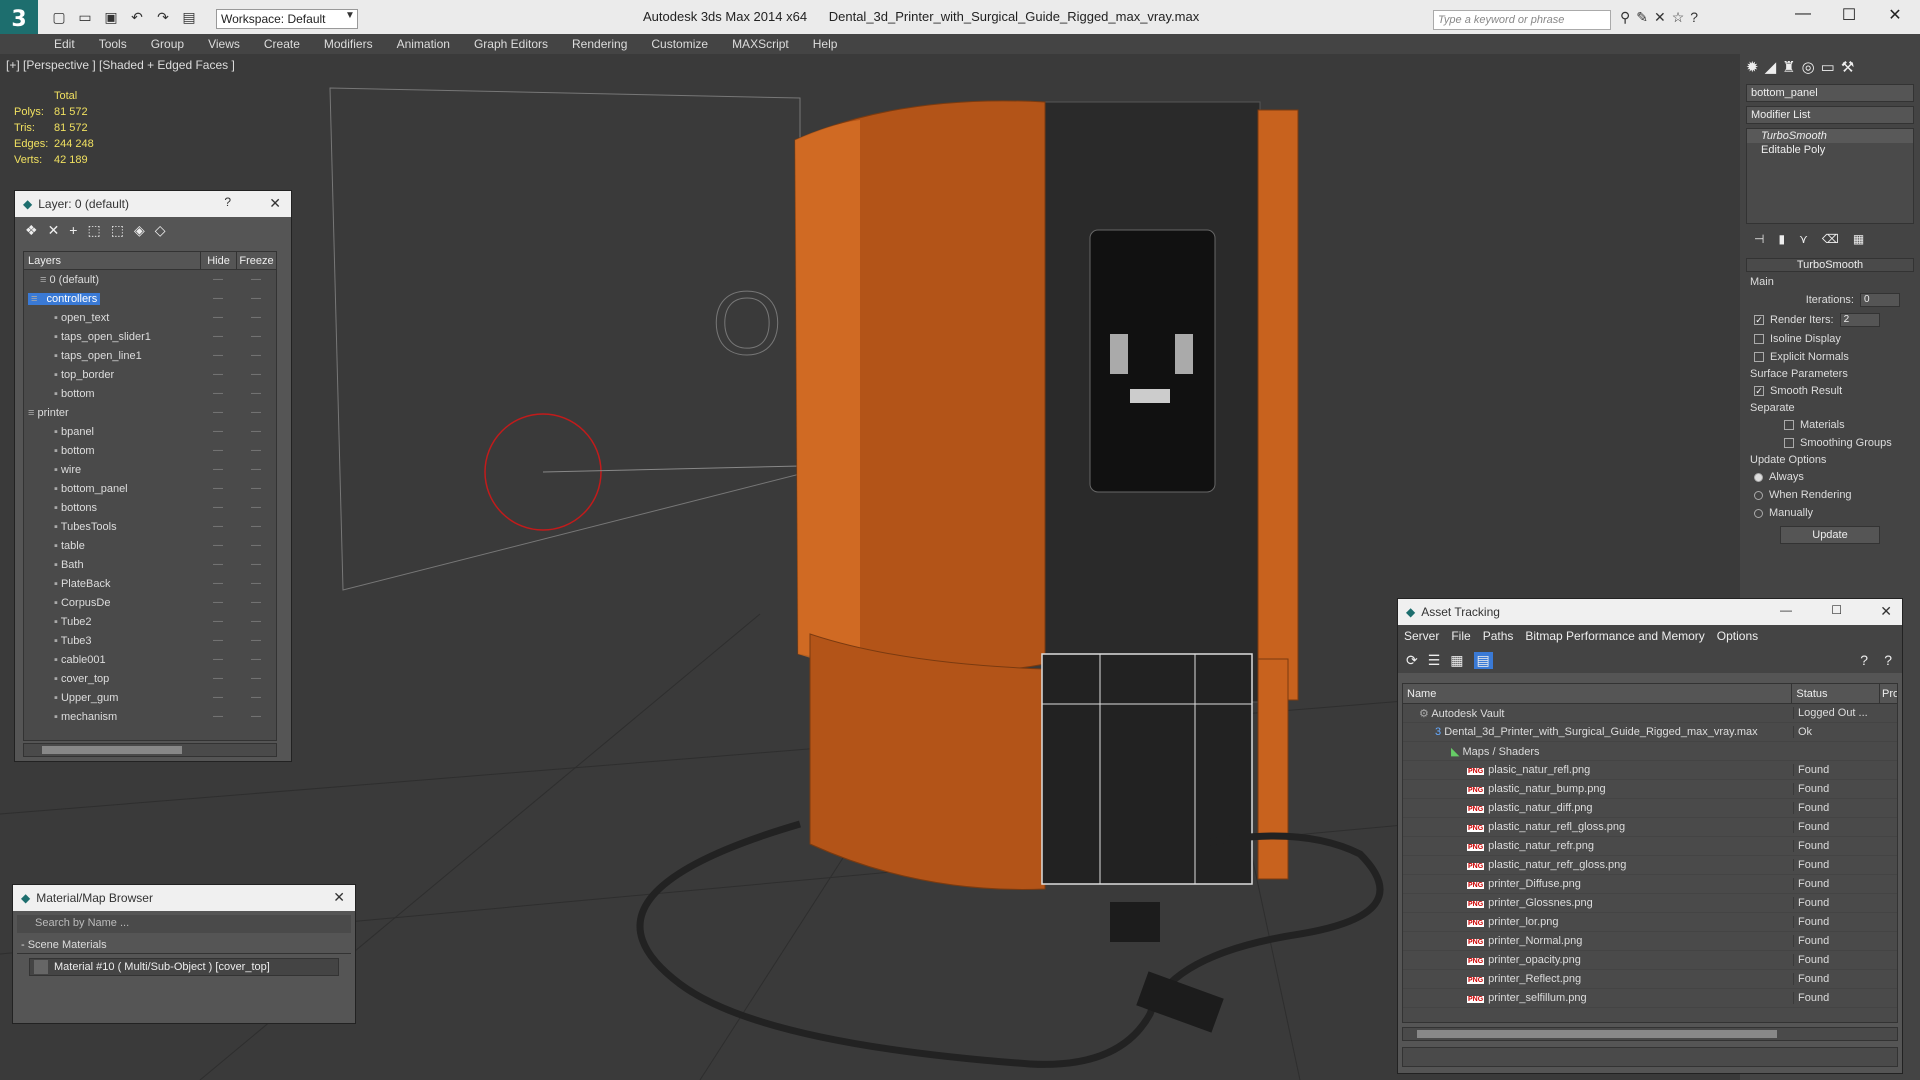  I want to click on menu-tools: Tools, so click(113, 44).